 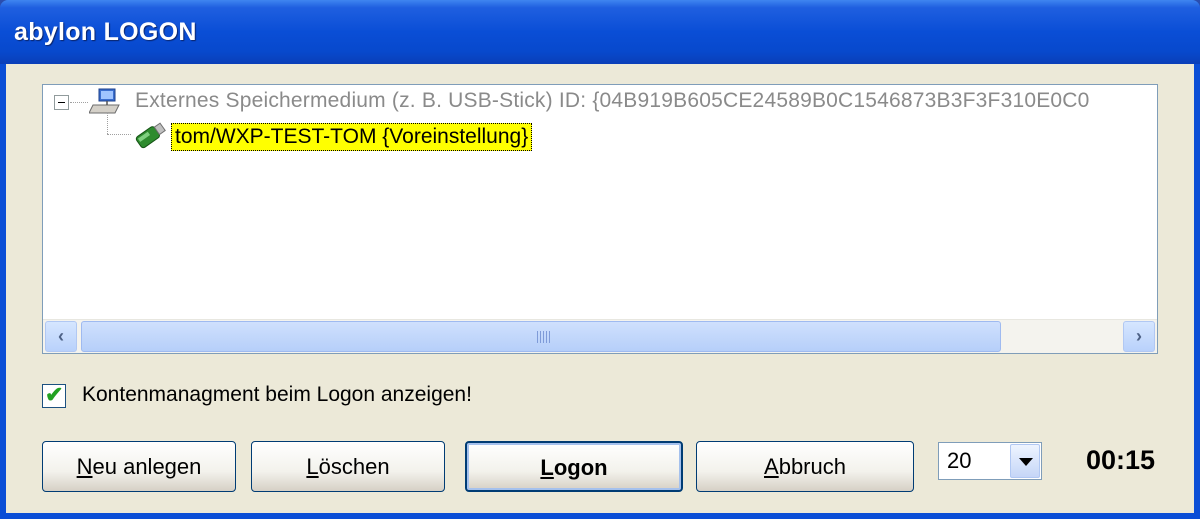 What do you see at coordinates (1025, 461) in the screenshot?
I see `chevron-down-icon` at bounding box center [1025, 461].